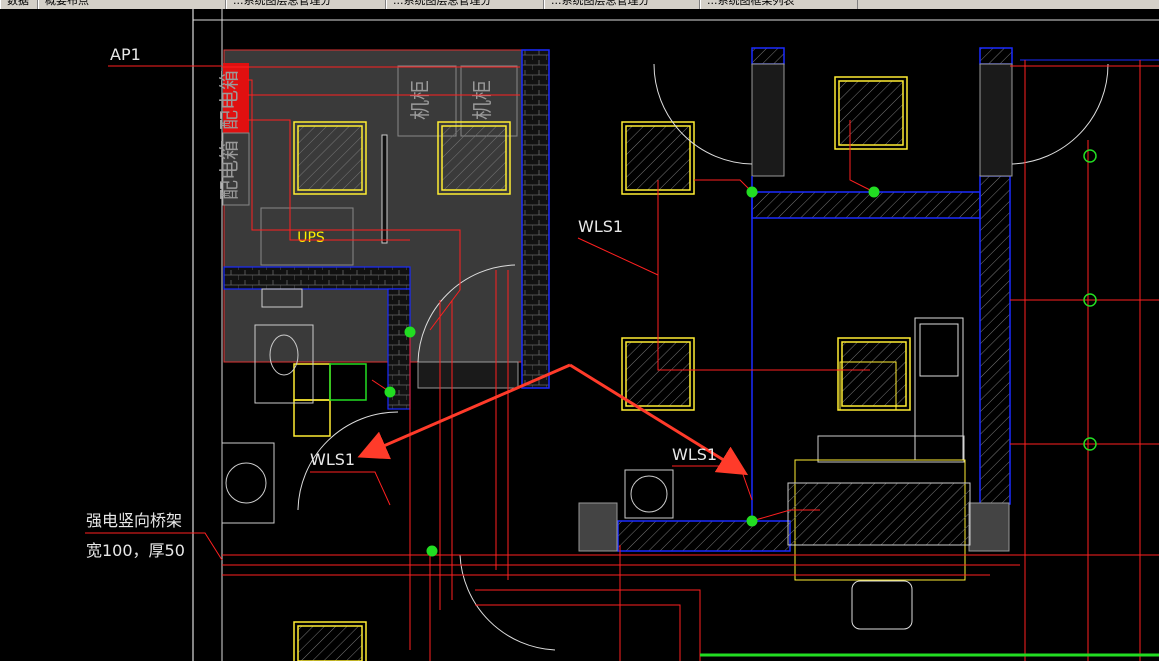  I want to click on desk, so click(879, 514).